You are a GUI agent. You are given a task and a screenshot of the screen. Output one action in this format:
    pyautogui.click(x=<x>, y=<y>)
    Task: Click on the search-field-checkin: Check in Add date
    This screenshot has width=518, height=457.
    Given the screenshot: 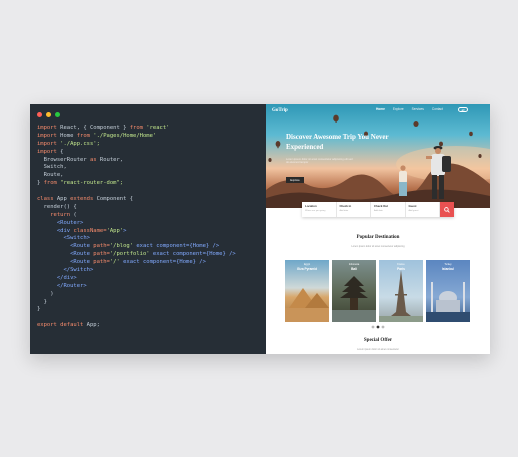 What is the action you would take?
    pyautogui.click(x=354, y=209)
    